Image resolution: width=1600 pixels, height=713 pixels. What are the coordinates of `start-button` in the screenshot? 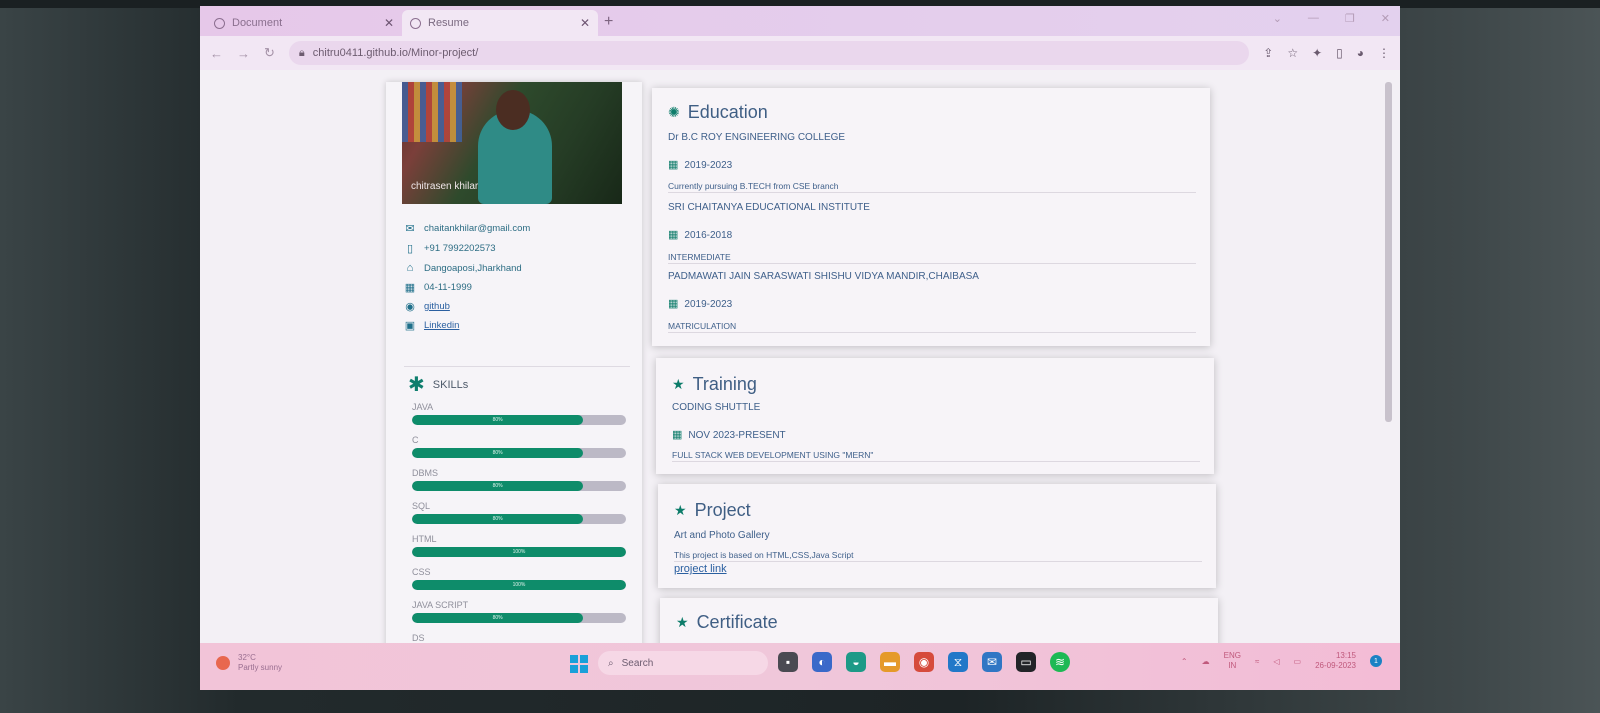 It's located at (579, 664).